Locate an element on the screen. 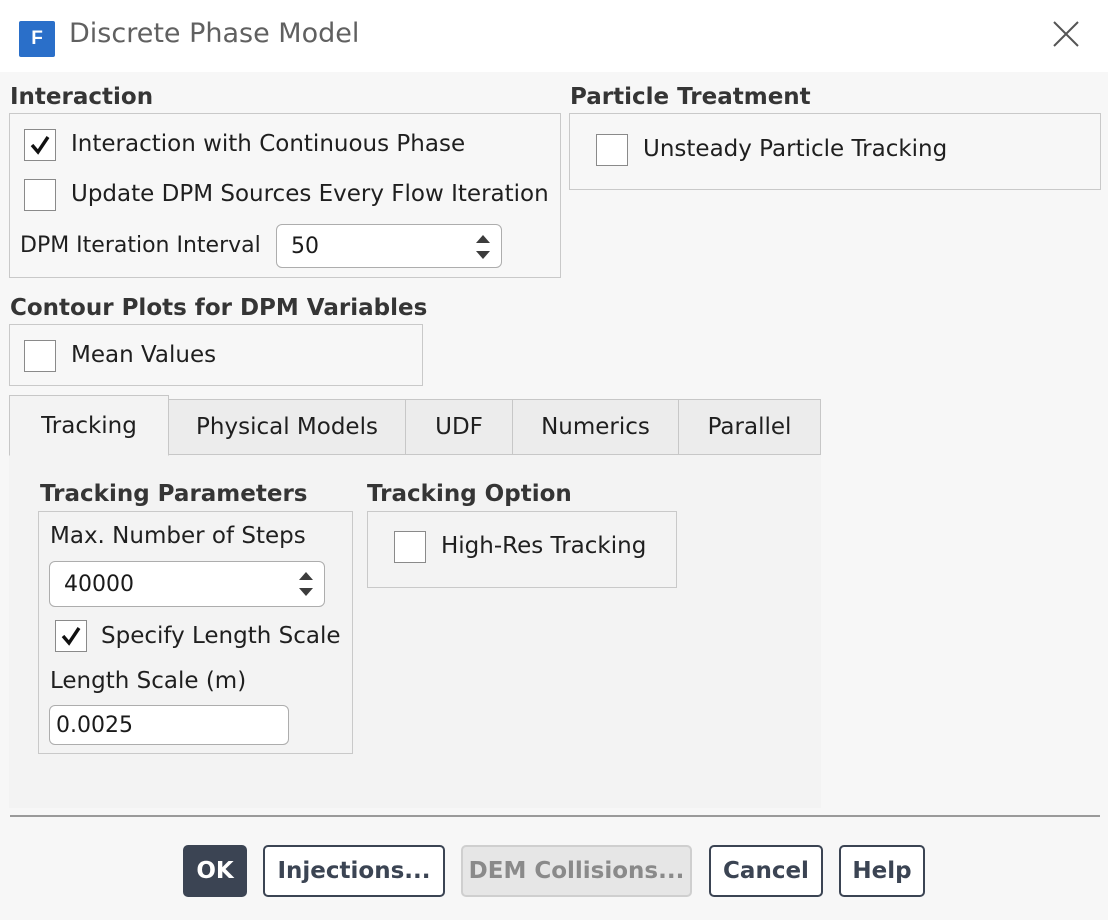 This screenshot has height=920, width=1108. high-res-tracking-label: High-Res Tracking is located at coordinates (544, 546).